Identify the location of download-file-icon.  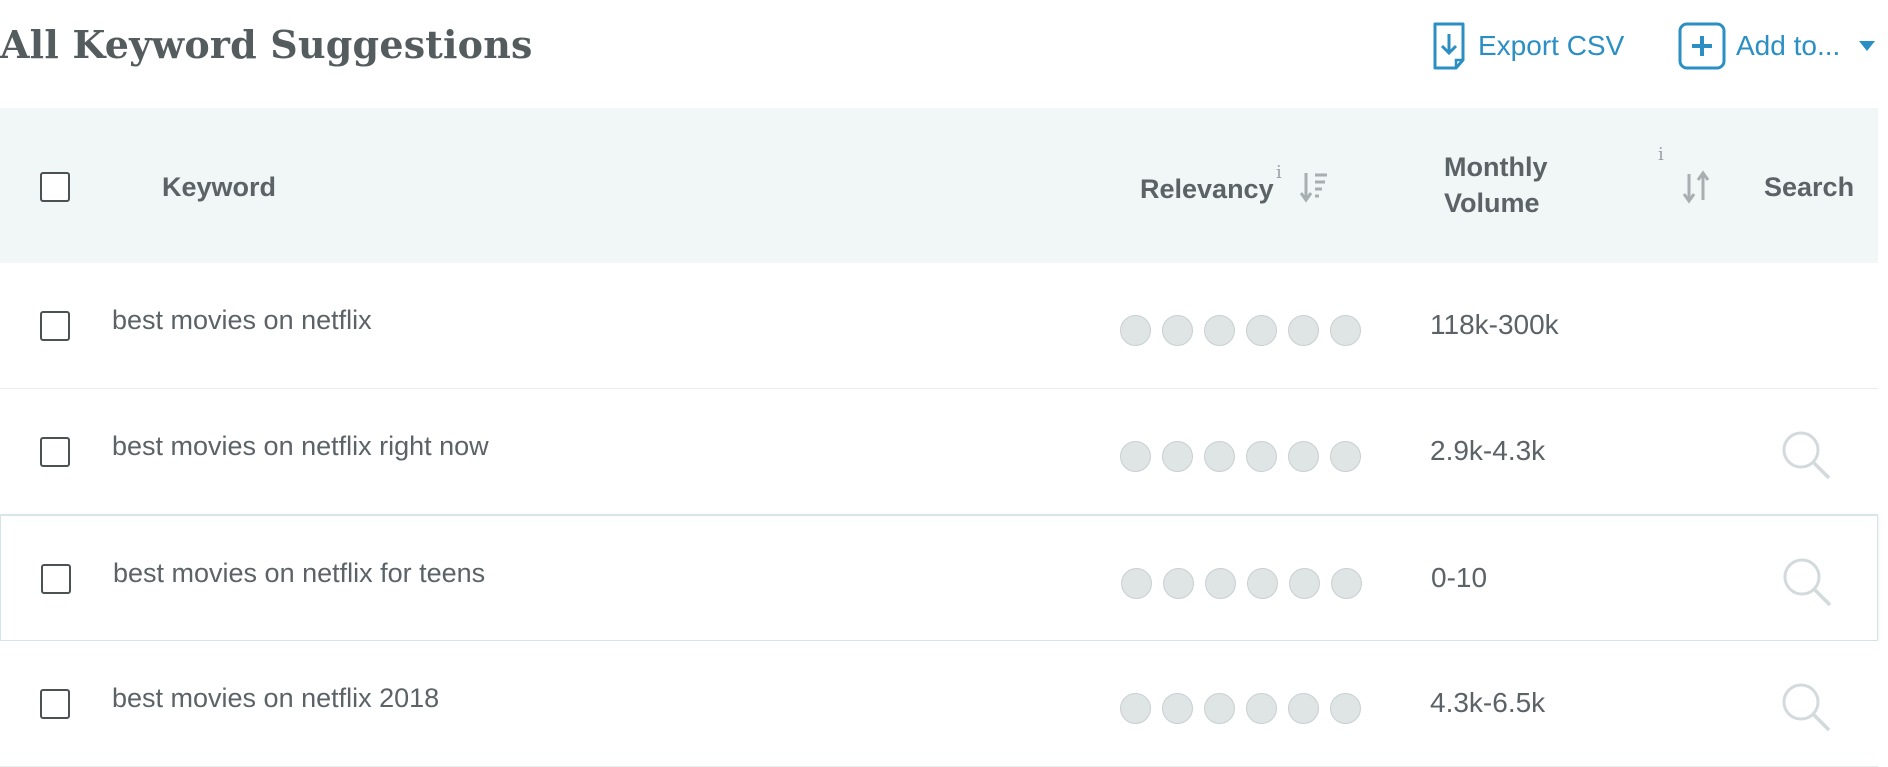
(1449, 46).